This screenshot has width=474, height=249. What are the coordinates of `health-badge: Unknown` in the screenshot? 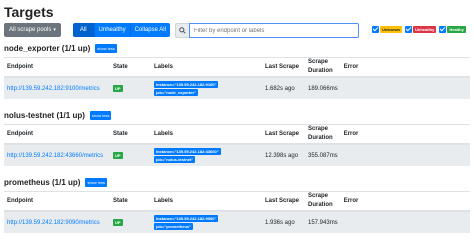 It's located at (391, 29).